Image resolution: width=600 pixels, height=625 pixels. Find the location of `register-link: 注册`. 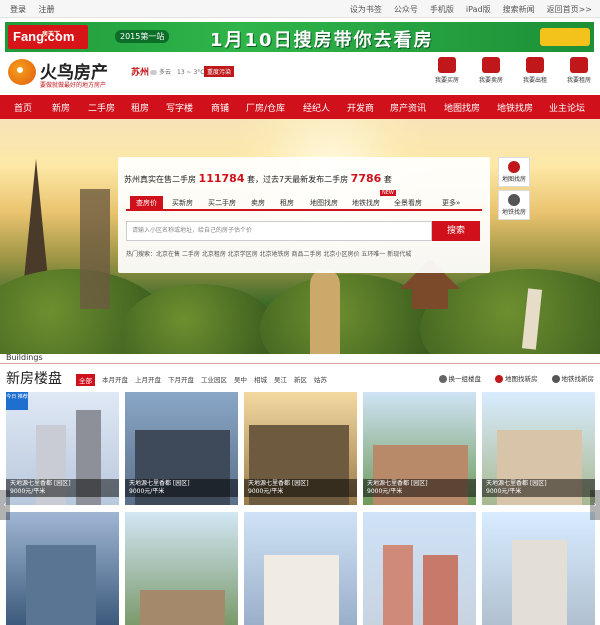

register-link: 注册 is located at coordinates (47, 9).